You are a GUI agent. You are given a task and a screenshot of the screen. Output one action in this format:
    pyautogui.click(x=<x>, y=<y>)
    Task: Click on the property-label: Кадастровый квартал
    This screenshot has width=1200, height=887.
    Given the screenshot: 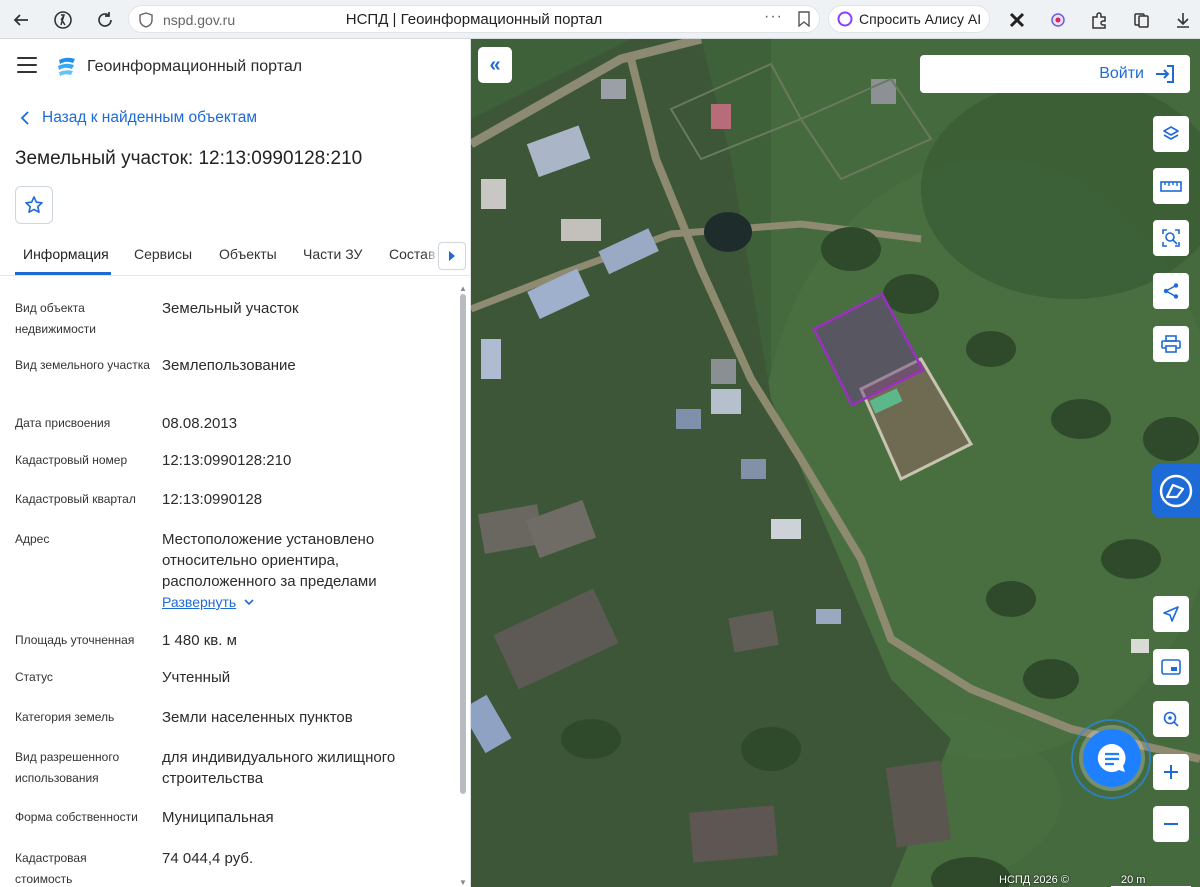 What is the action you would take?
    pyautogui.click(x=75, y=499)
    